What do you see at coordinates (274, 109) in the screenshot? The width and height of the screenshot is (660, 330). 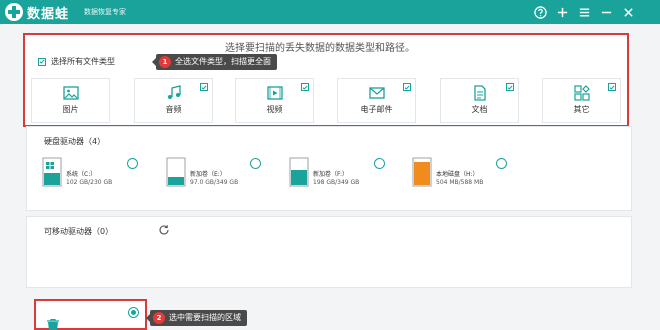 I see `file-type-label: 视频` at bounding box center [274, 109].